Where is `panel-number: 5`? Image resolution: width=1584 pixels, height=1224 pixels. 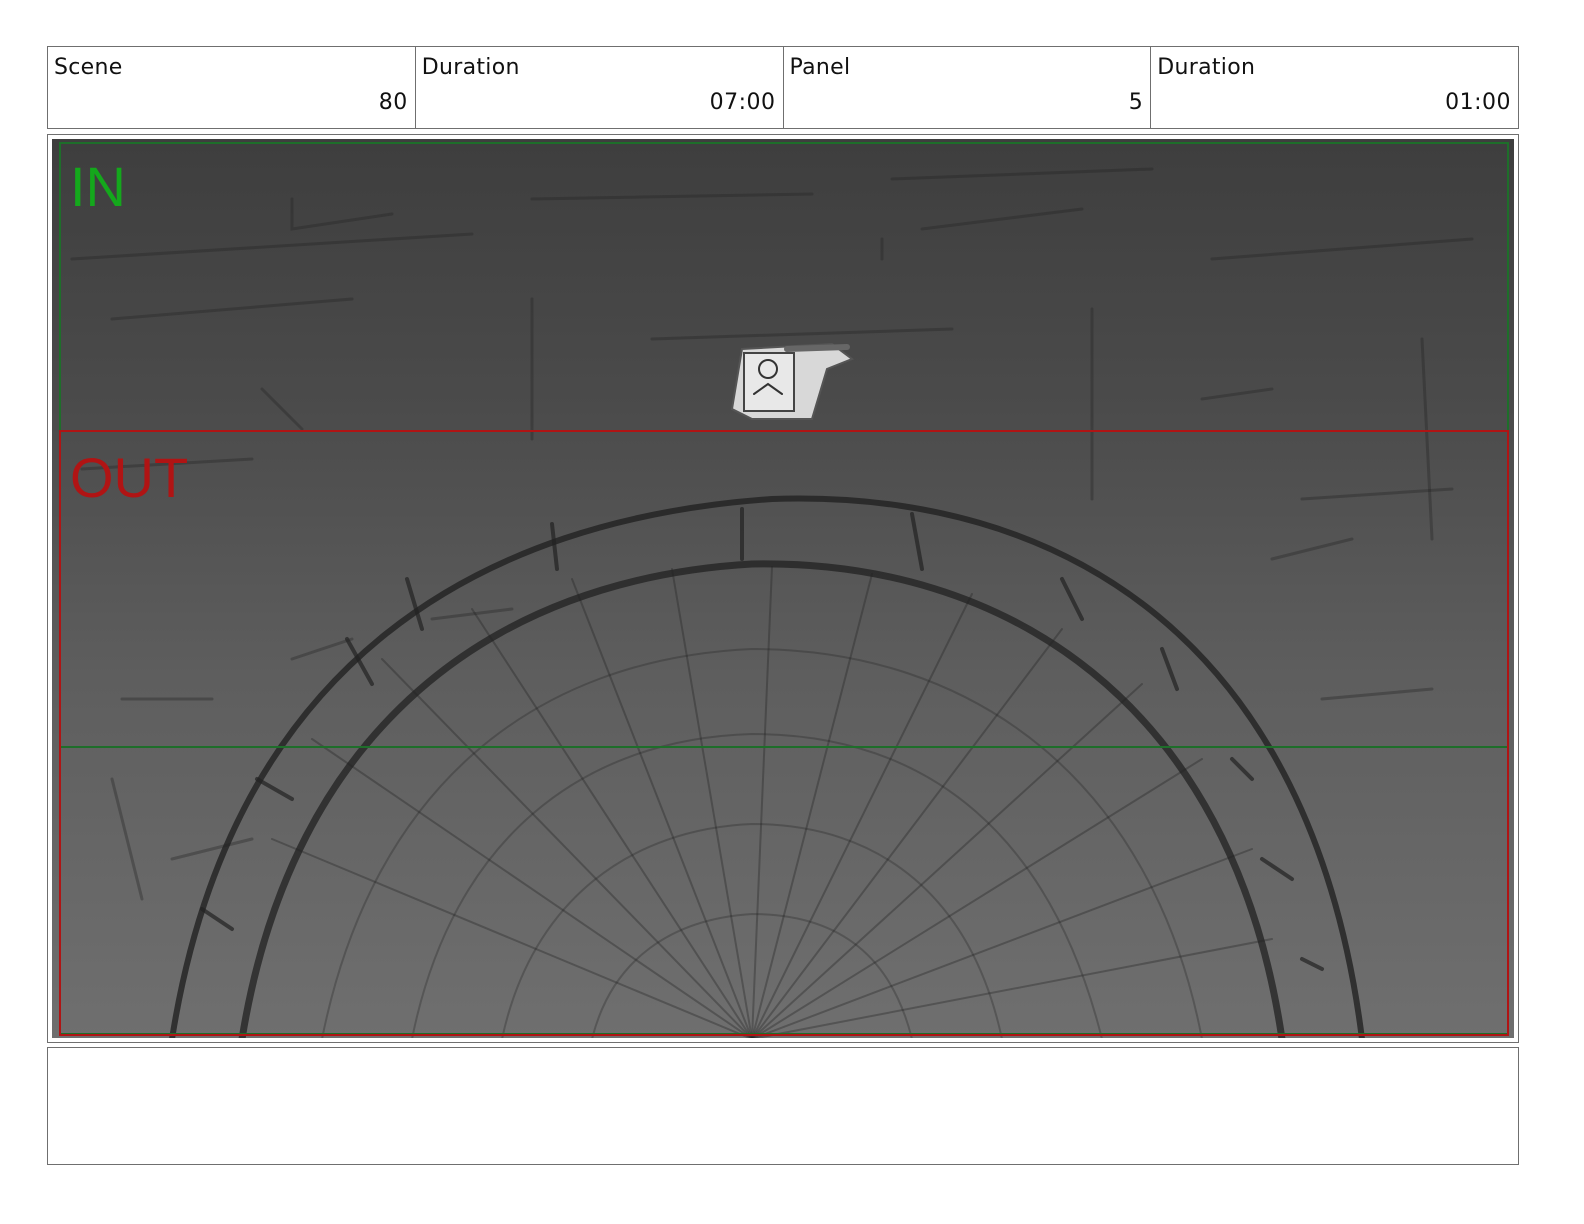
panel-number: 5 is located at coordinates (1136, 102).